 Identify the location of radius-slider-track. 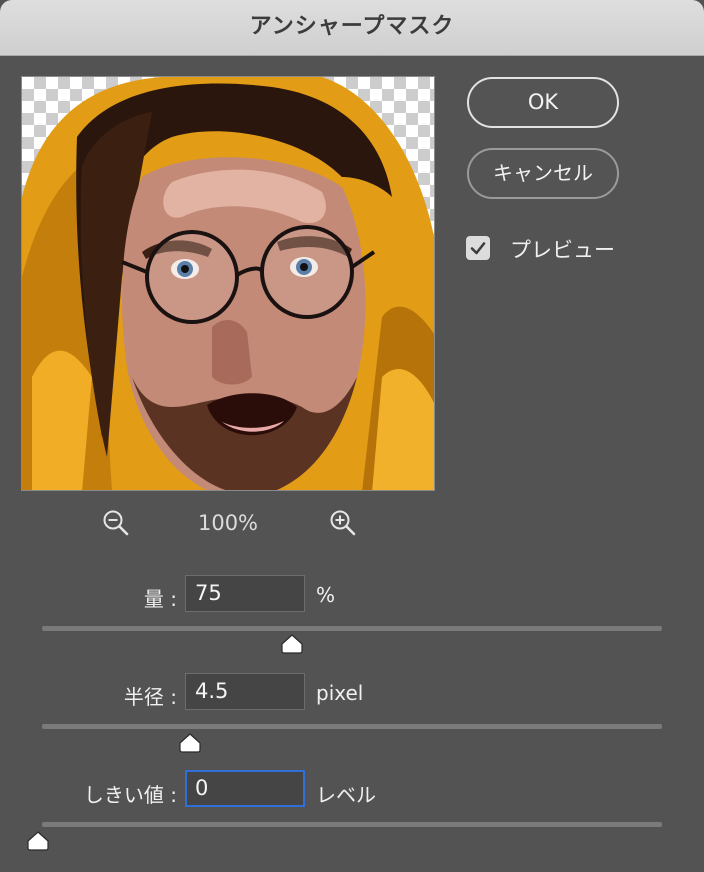
(352, 726).